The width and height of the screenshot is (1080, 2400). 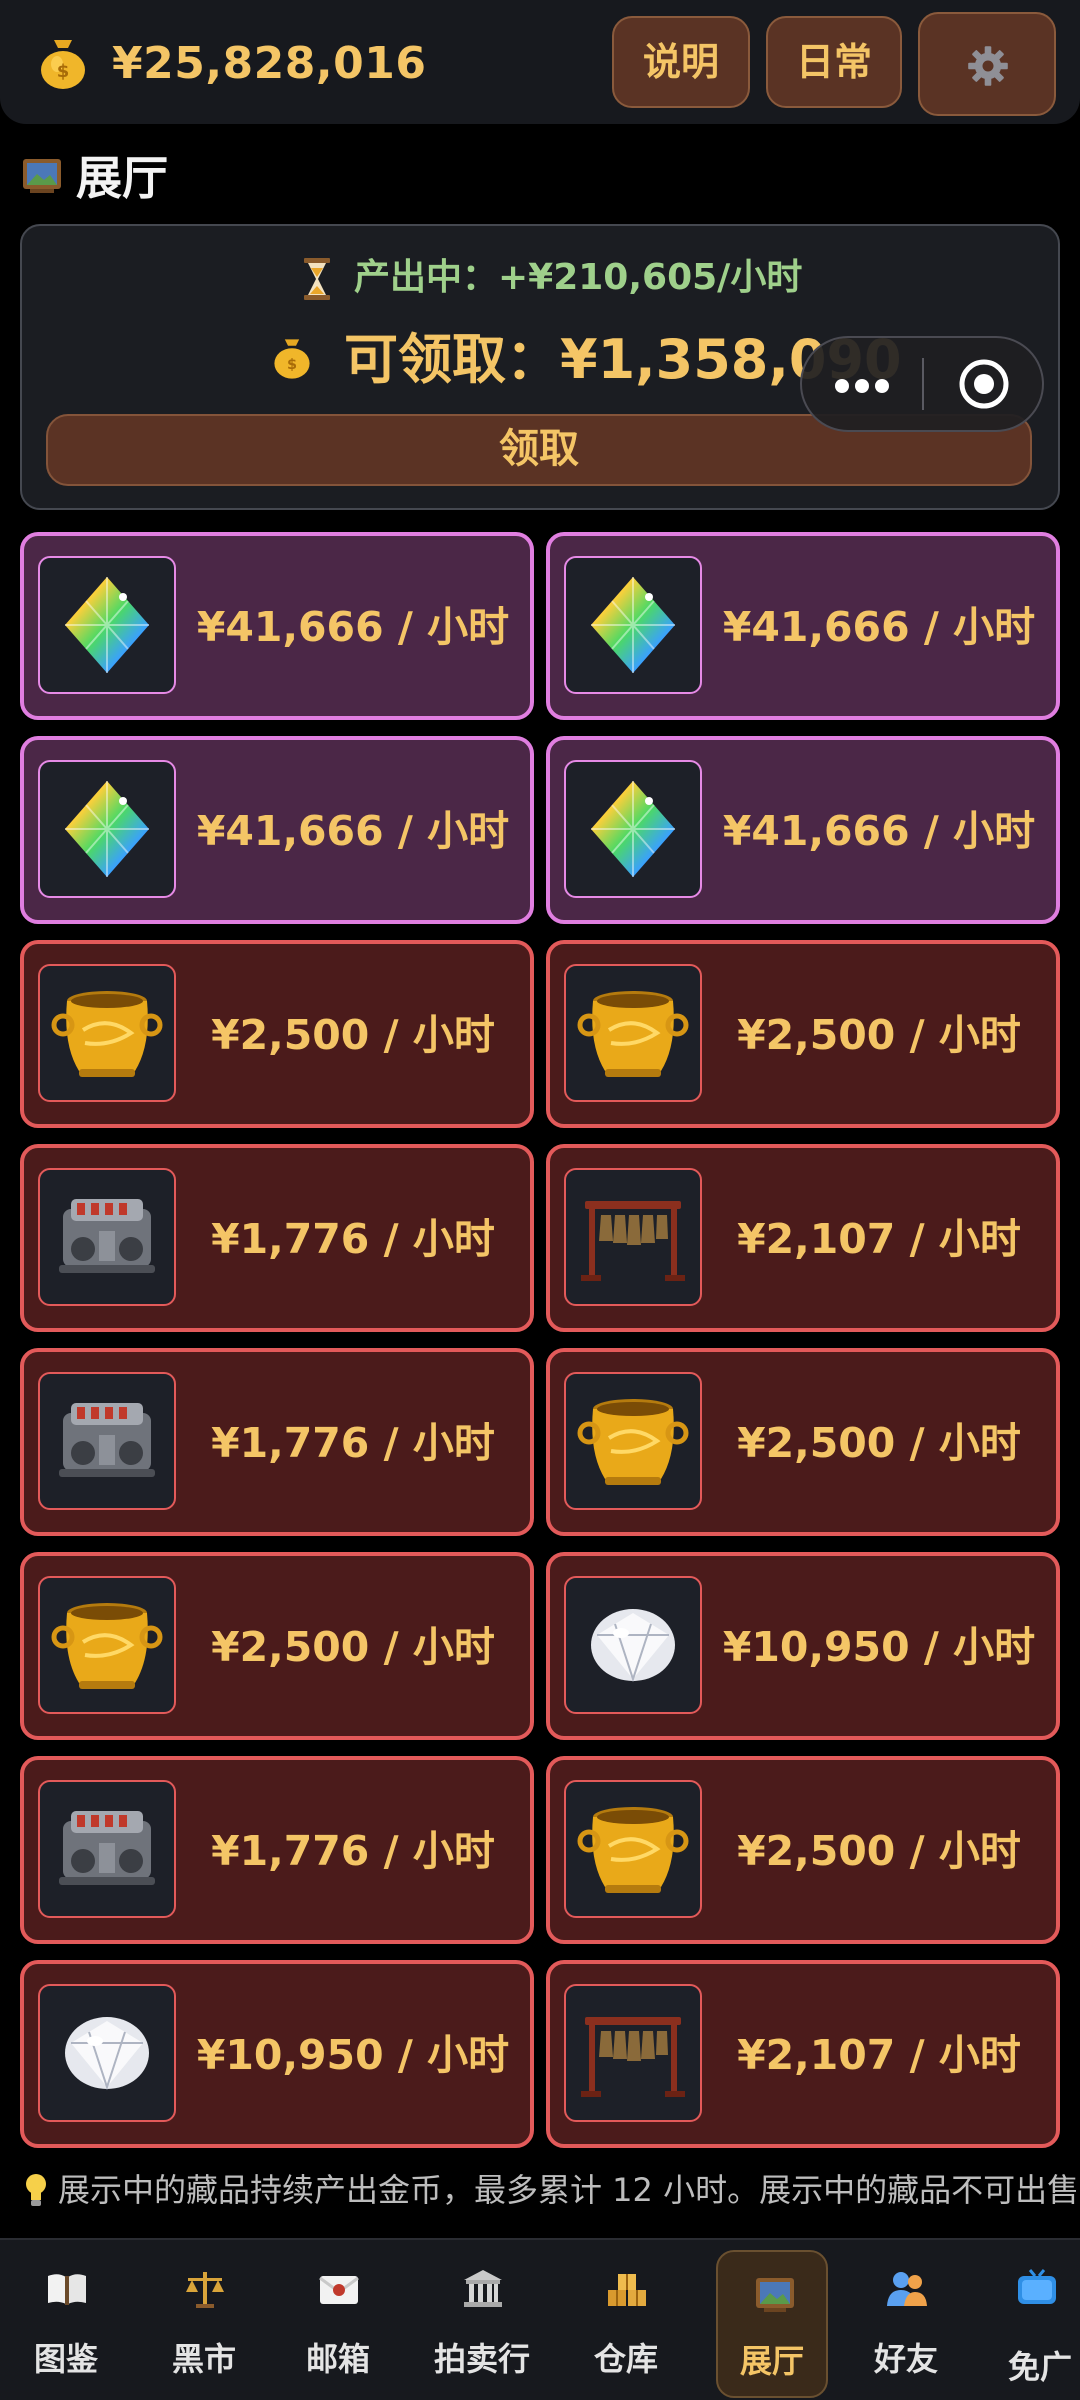 I want to click on gallery-icon, so click(x=42, y=176).